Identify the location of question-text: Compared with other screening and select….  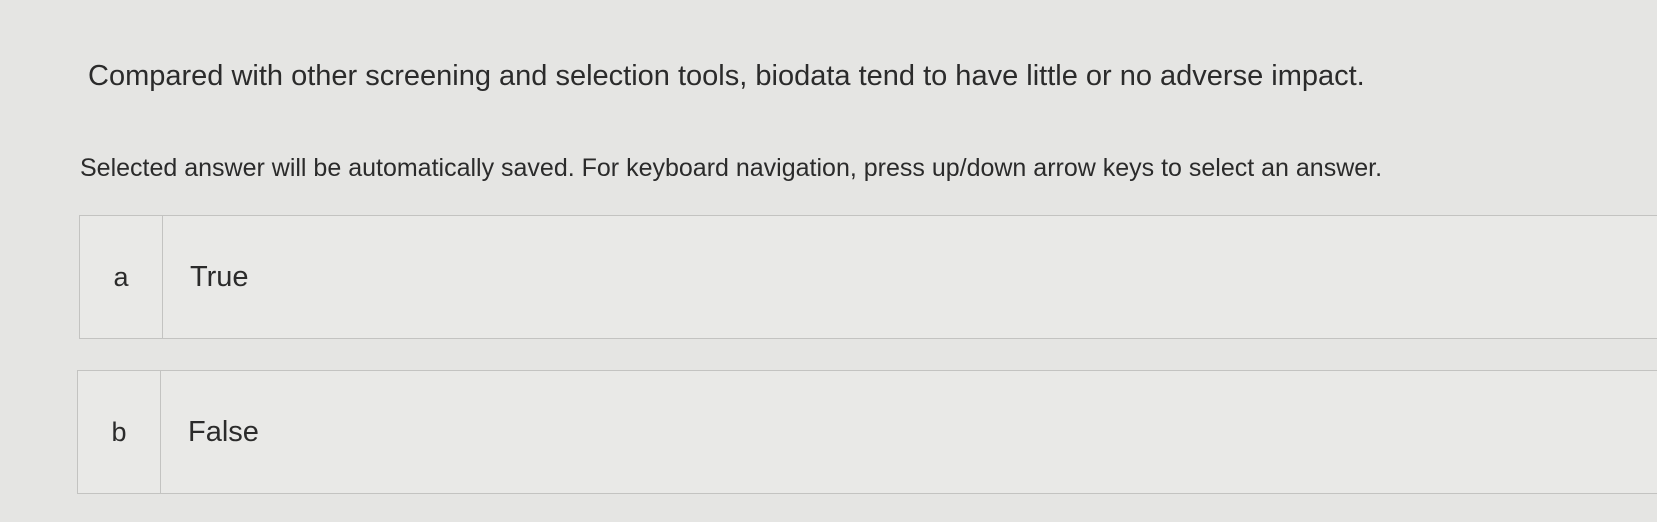
(726, 76).